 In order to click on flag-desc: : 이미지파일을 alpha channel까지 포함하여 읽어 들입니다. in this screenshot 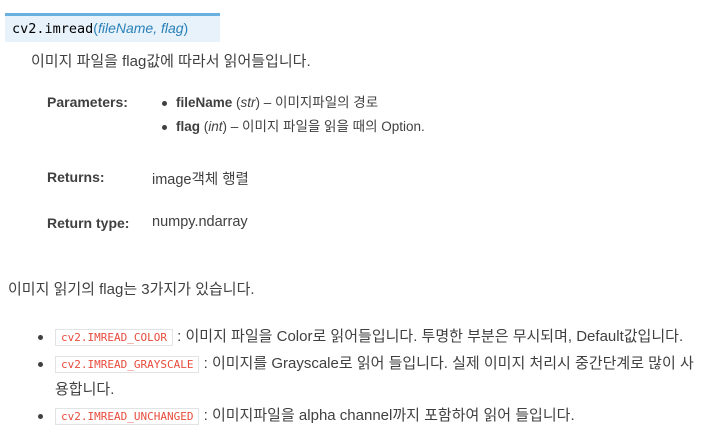, I will do `click(387, 415)`.